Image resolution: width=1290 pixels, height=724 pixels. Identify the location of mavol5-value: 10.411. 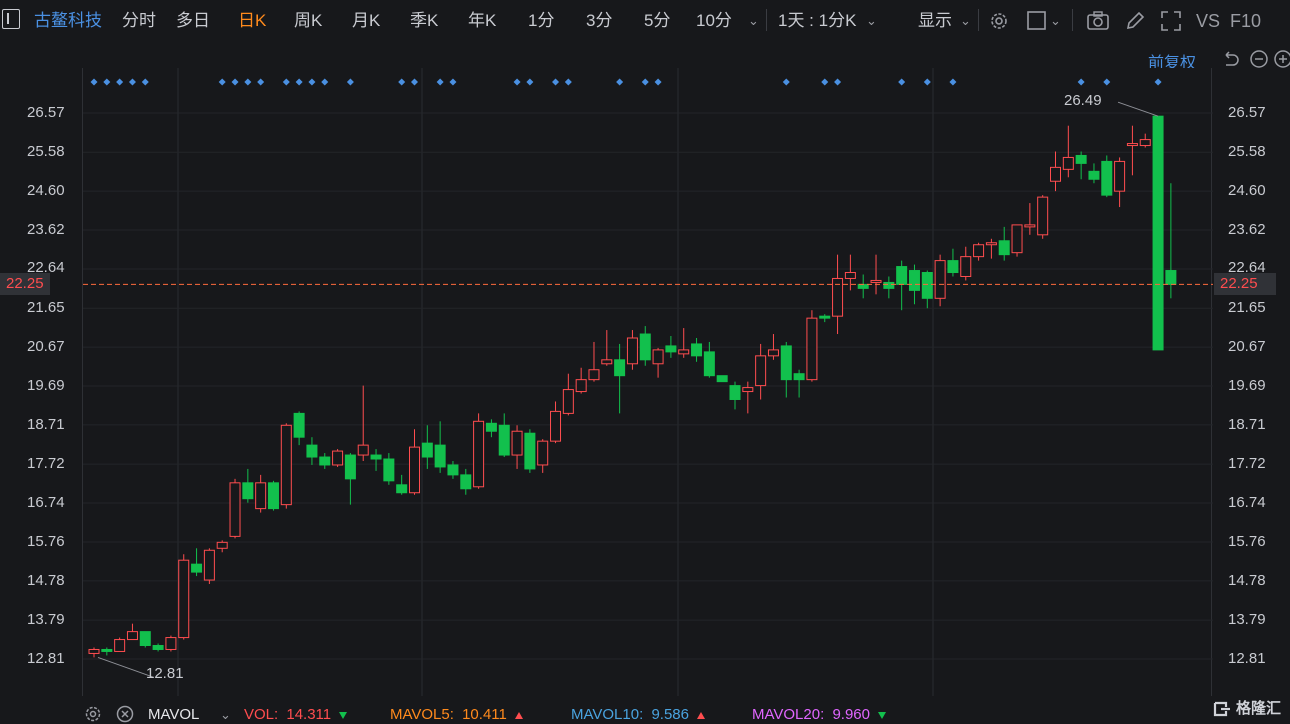
(484, 714).